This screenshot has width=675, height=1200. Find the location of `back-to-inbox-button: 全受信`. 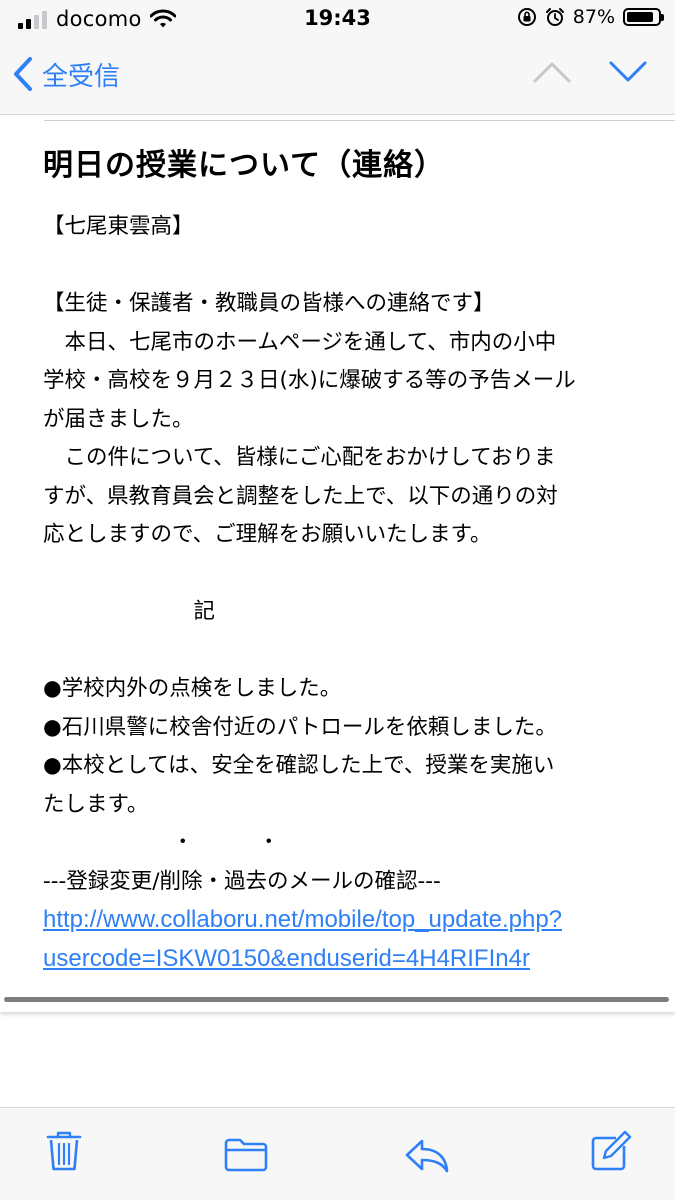

back-to-inbox-button: 全受信 is located at coordinates (66, 74).